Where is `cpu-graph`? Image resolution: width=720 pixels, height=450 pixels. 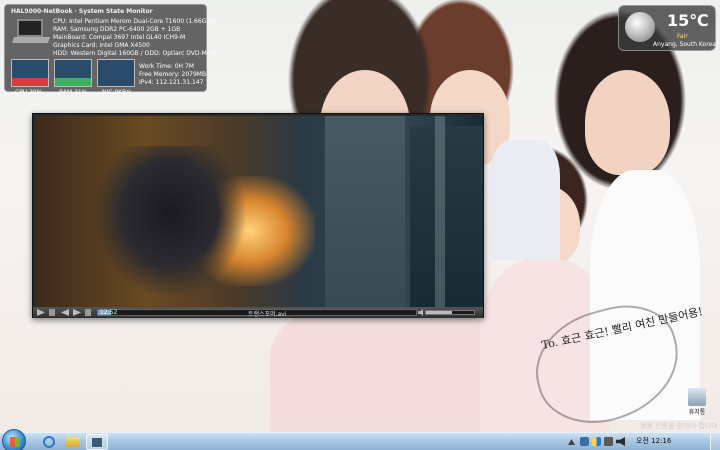 cpu-graph is located at coordinates (30, 73).